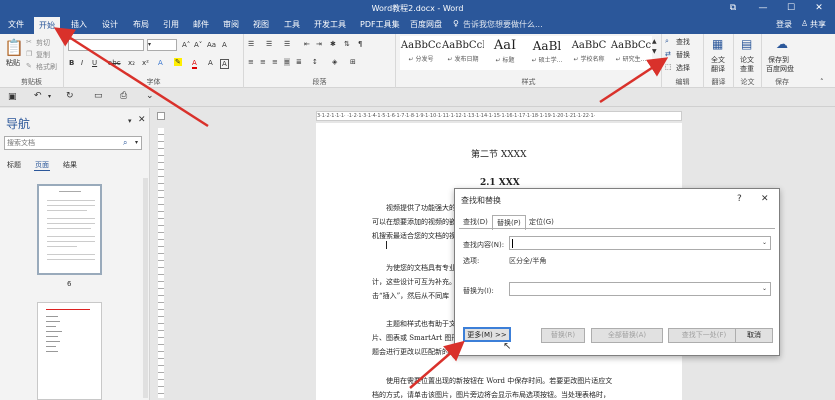  Describe the element at coordinates (437, 364) in the screenshot. I see `arrow-to-more-button` at that location.